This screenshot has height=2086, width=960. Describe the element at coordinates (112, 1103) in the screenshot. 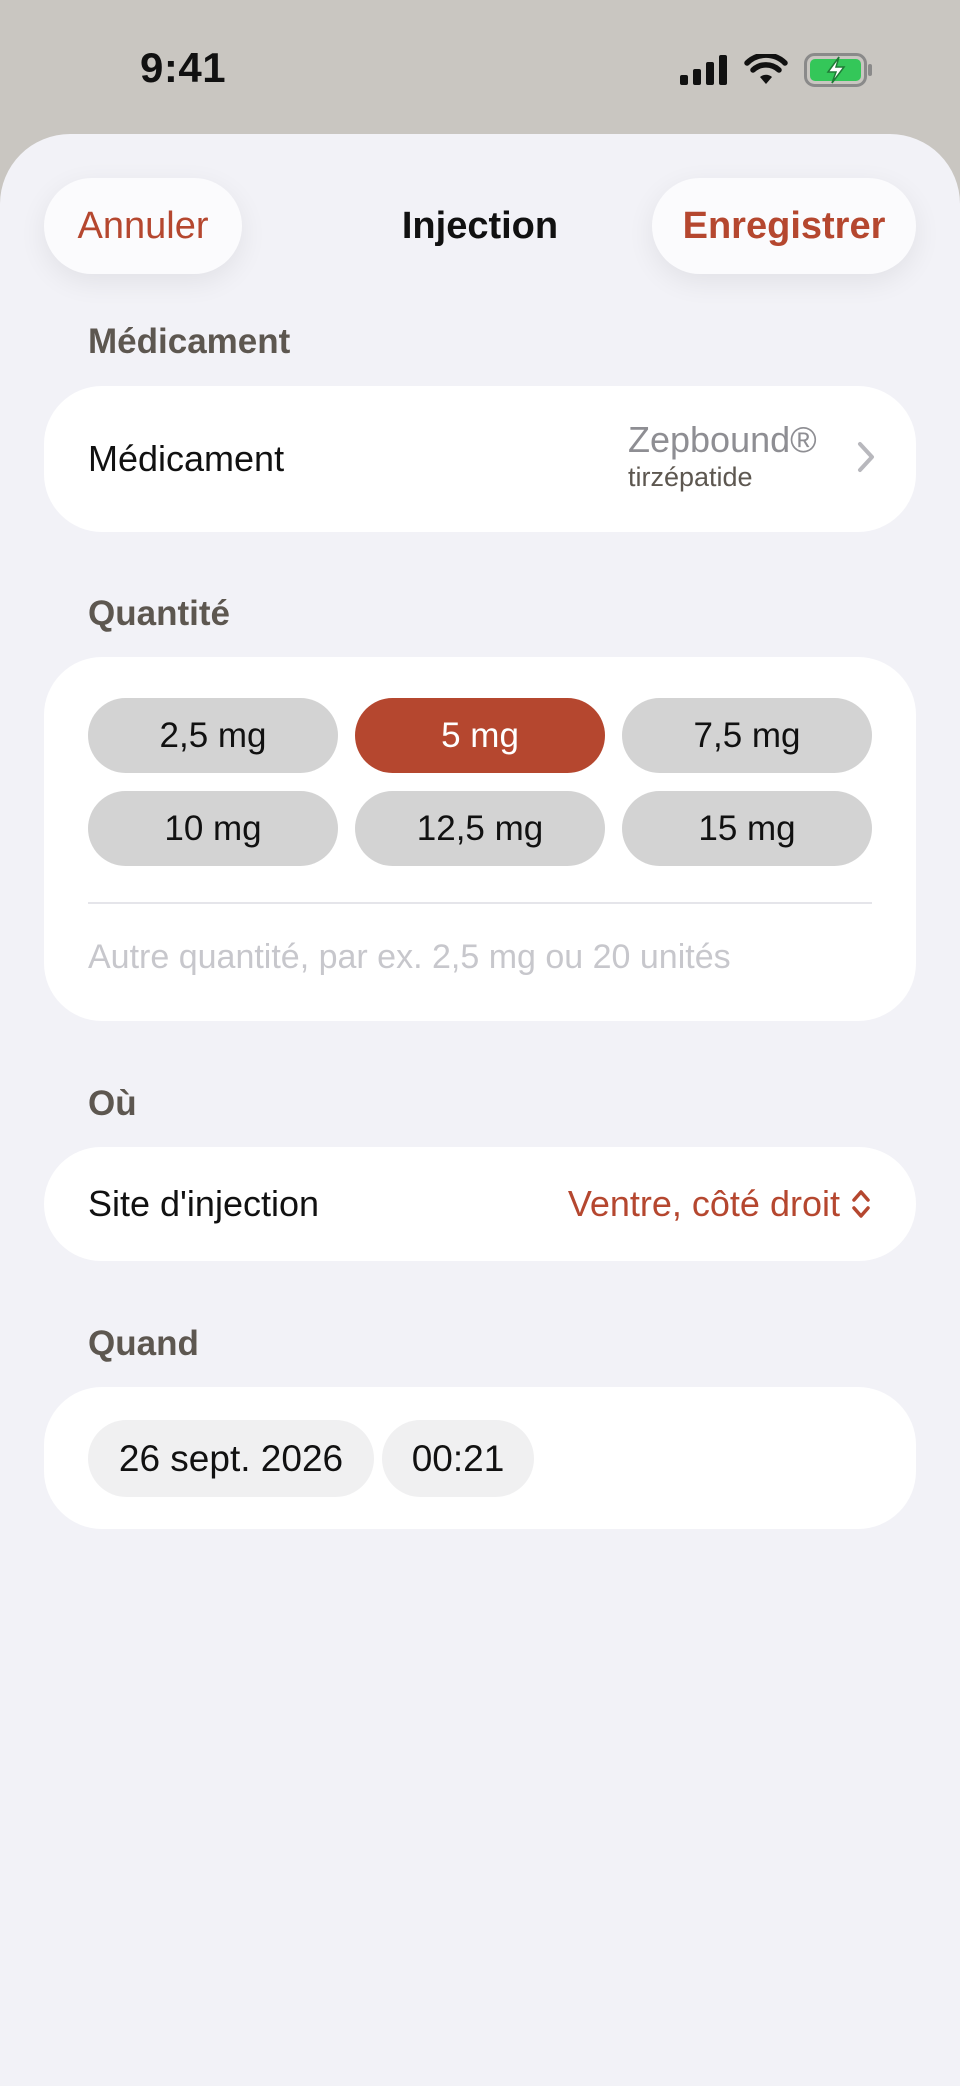

I see `section-header-where: Où` at that location.